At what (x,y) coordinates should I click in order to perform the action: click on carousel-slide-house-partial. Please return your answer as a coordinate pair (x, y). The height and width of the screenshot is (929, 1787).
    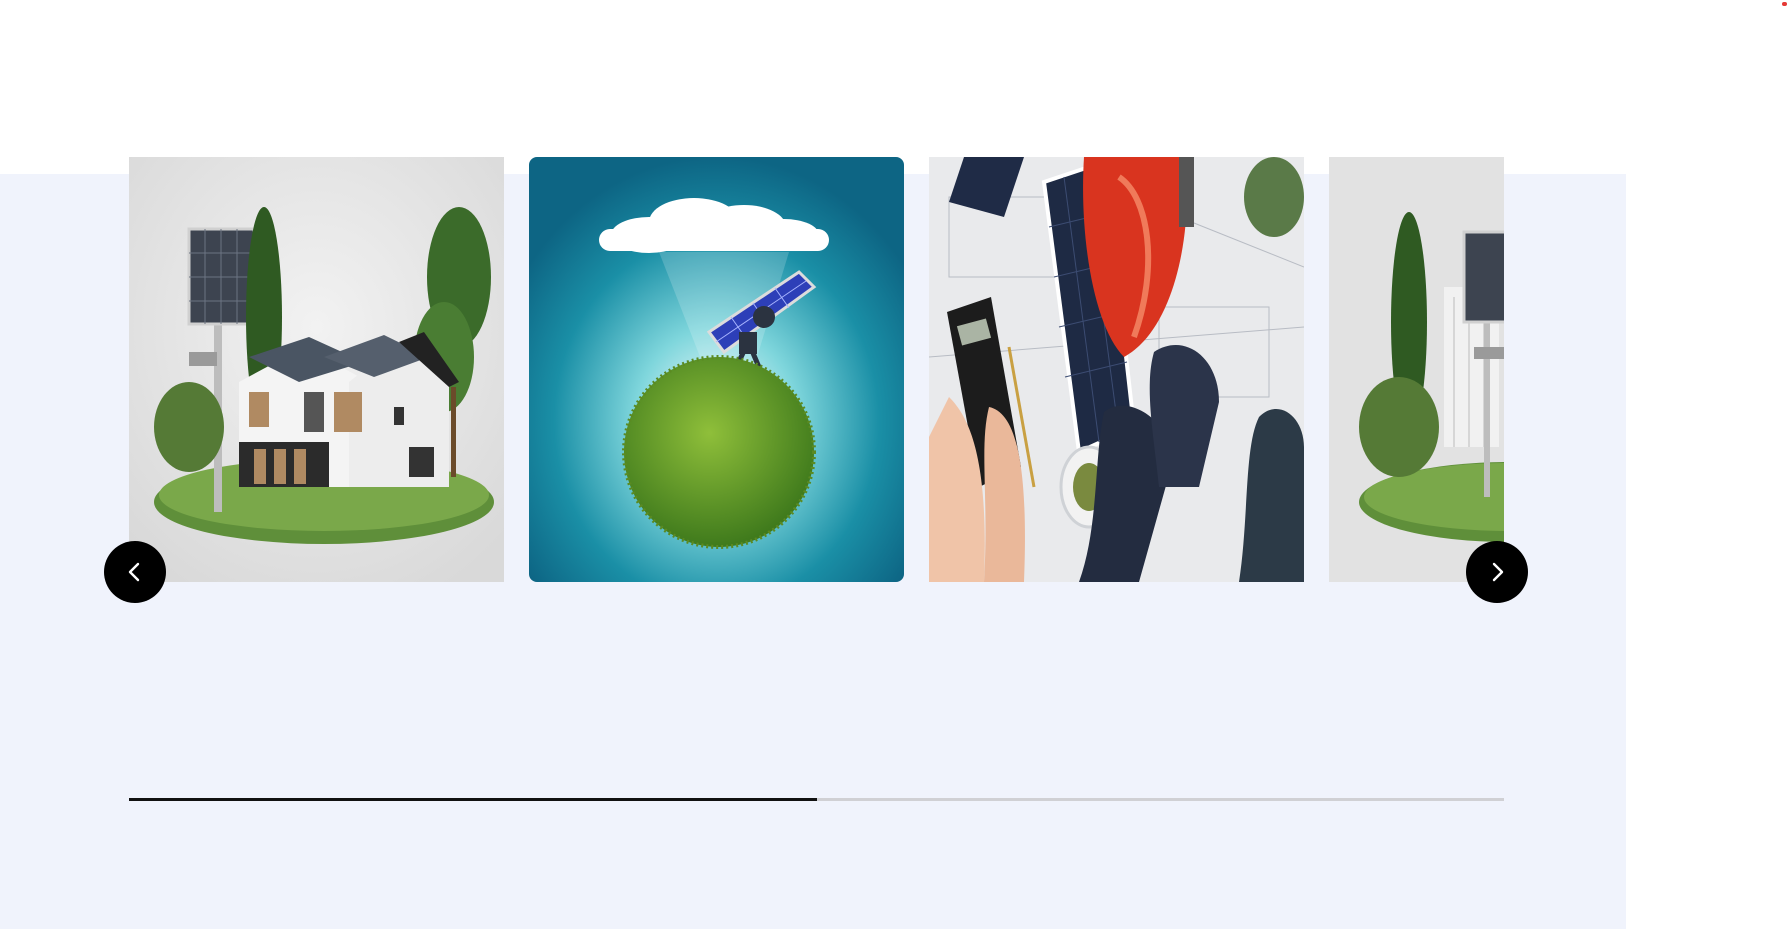
    Looking at the image, I should click on (1416, 369).